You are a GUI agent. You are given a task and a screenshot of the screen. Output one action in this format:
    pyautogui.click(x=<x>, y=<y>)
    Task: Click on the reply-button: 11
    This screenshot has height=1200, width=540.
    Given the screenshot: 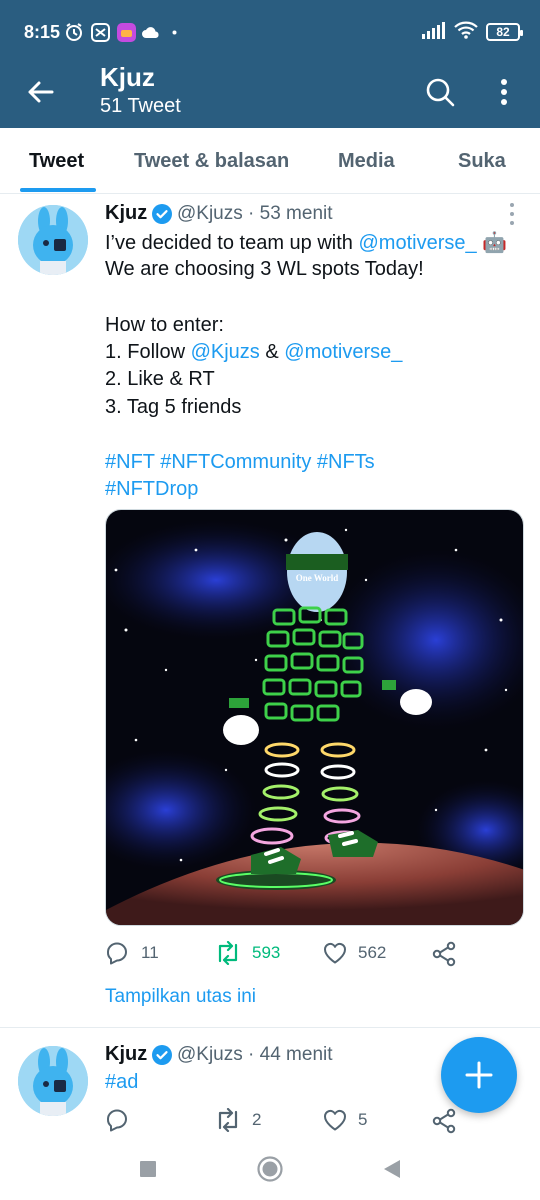 What is the action you would take?
    pyautogui.click(x=132, y=953)
    